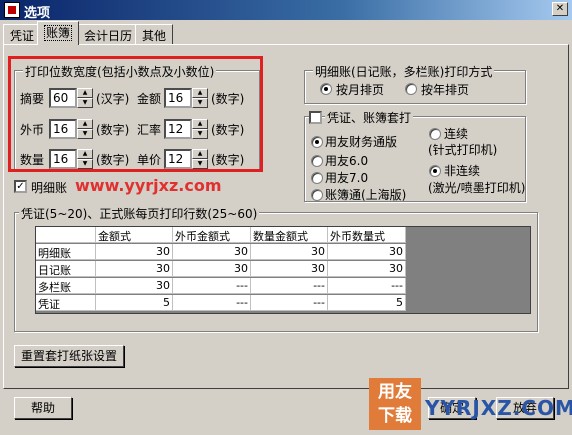  I want to click on tab-calendar: 会计日历, so click(108, 34).